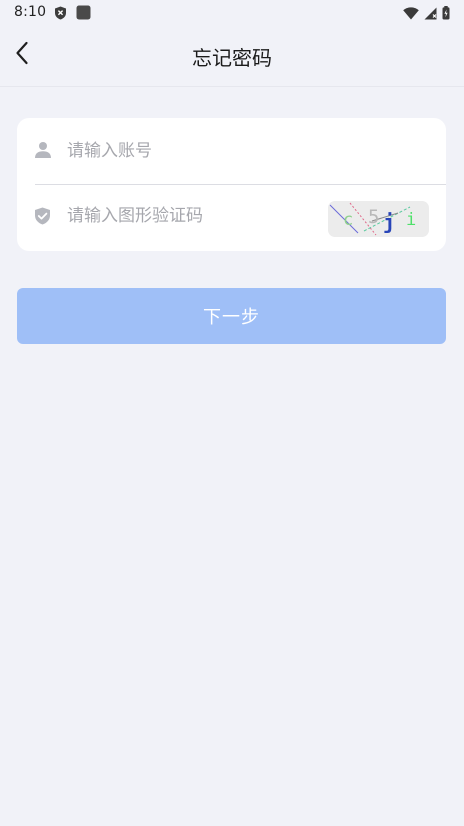  I want to click on status-left-icons, so click(72, 14).